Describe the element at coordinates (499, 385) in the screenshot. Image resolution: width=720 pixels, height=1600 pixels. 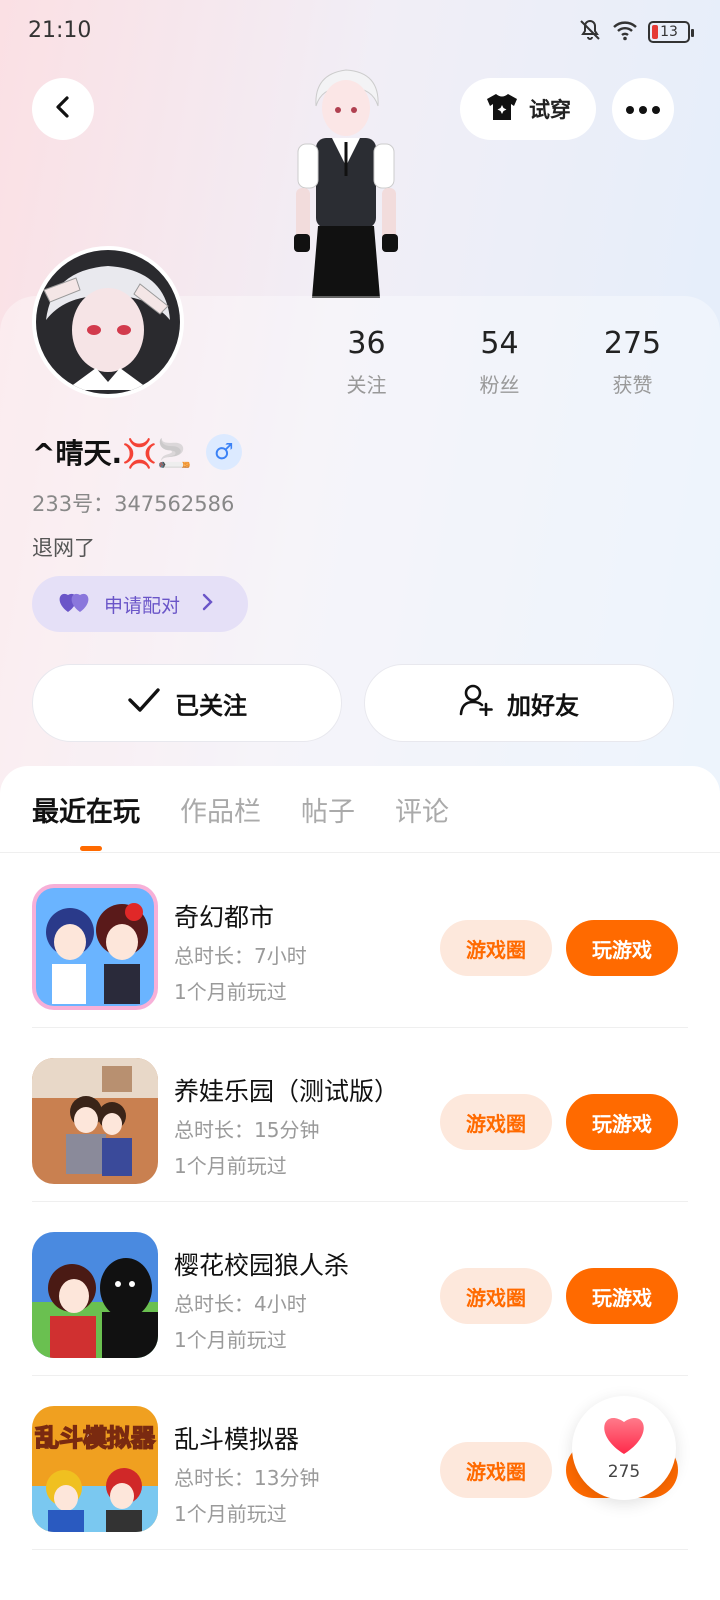
I see `stat-label: 粉丝` at that location.